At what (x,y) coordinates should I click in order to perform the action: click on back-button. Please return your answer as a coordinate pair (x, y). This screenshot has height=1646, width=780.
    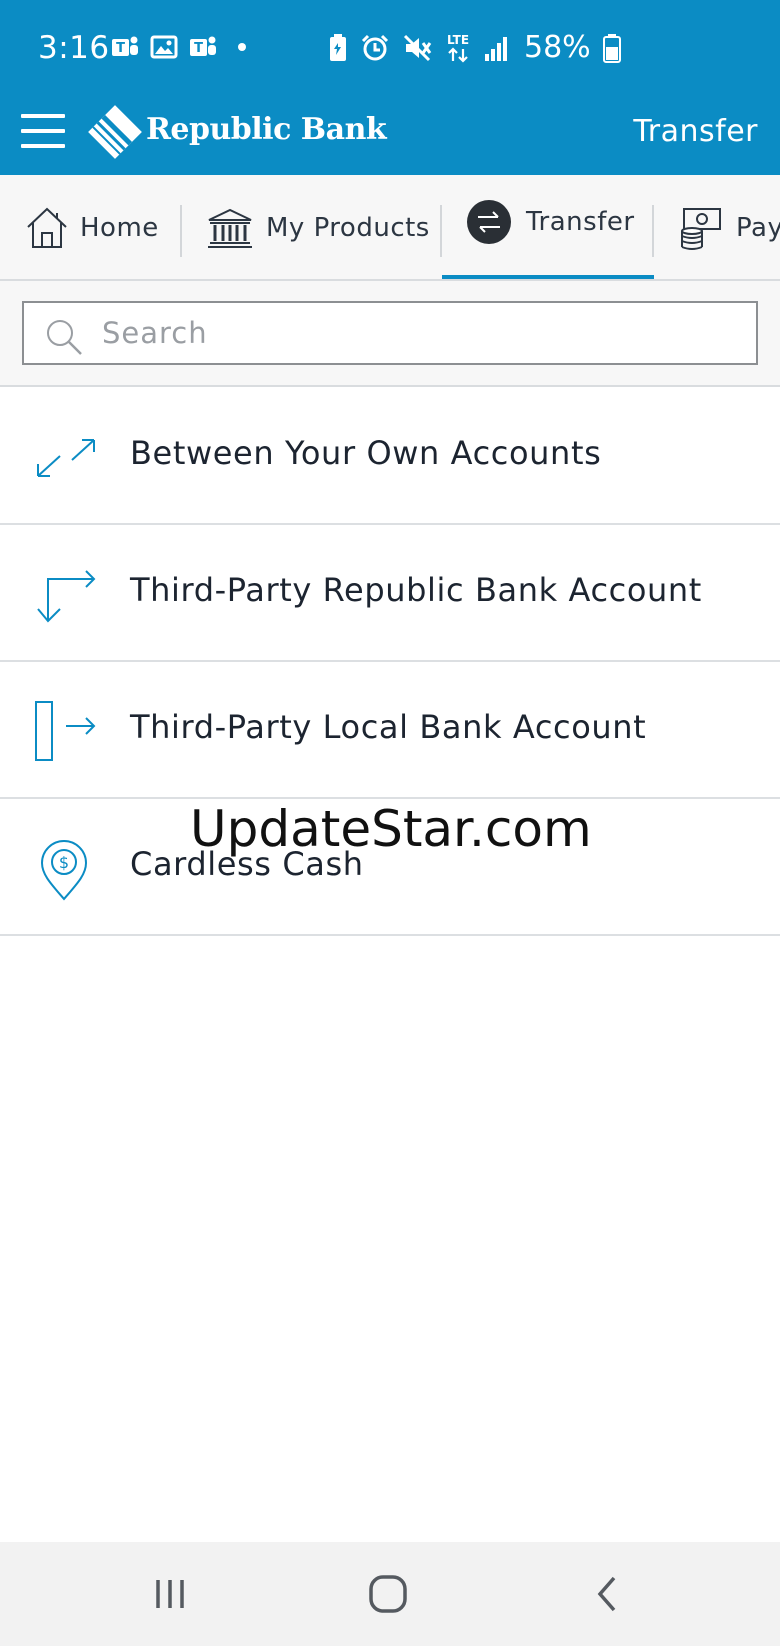
    Looking at the image, I should click on (608, 1594).